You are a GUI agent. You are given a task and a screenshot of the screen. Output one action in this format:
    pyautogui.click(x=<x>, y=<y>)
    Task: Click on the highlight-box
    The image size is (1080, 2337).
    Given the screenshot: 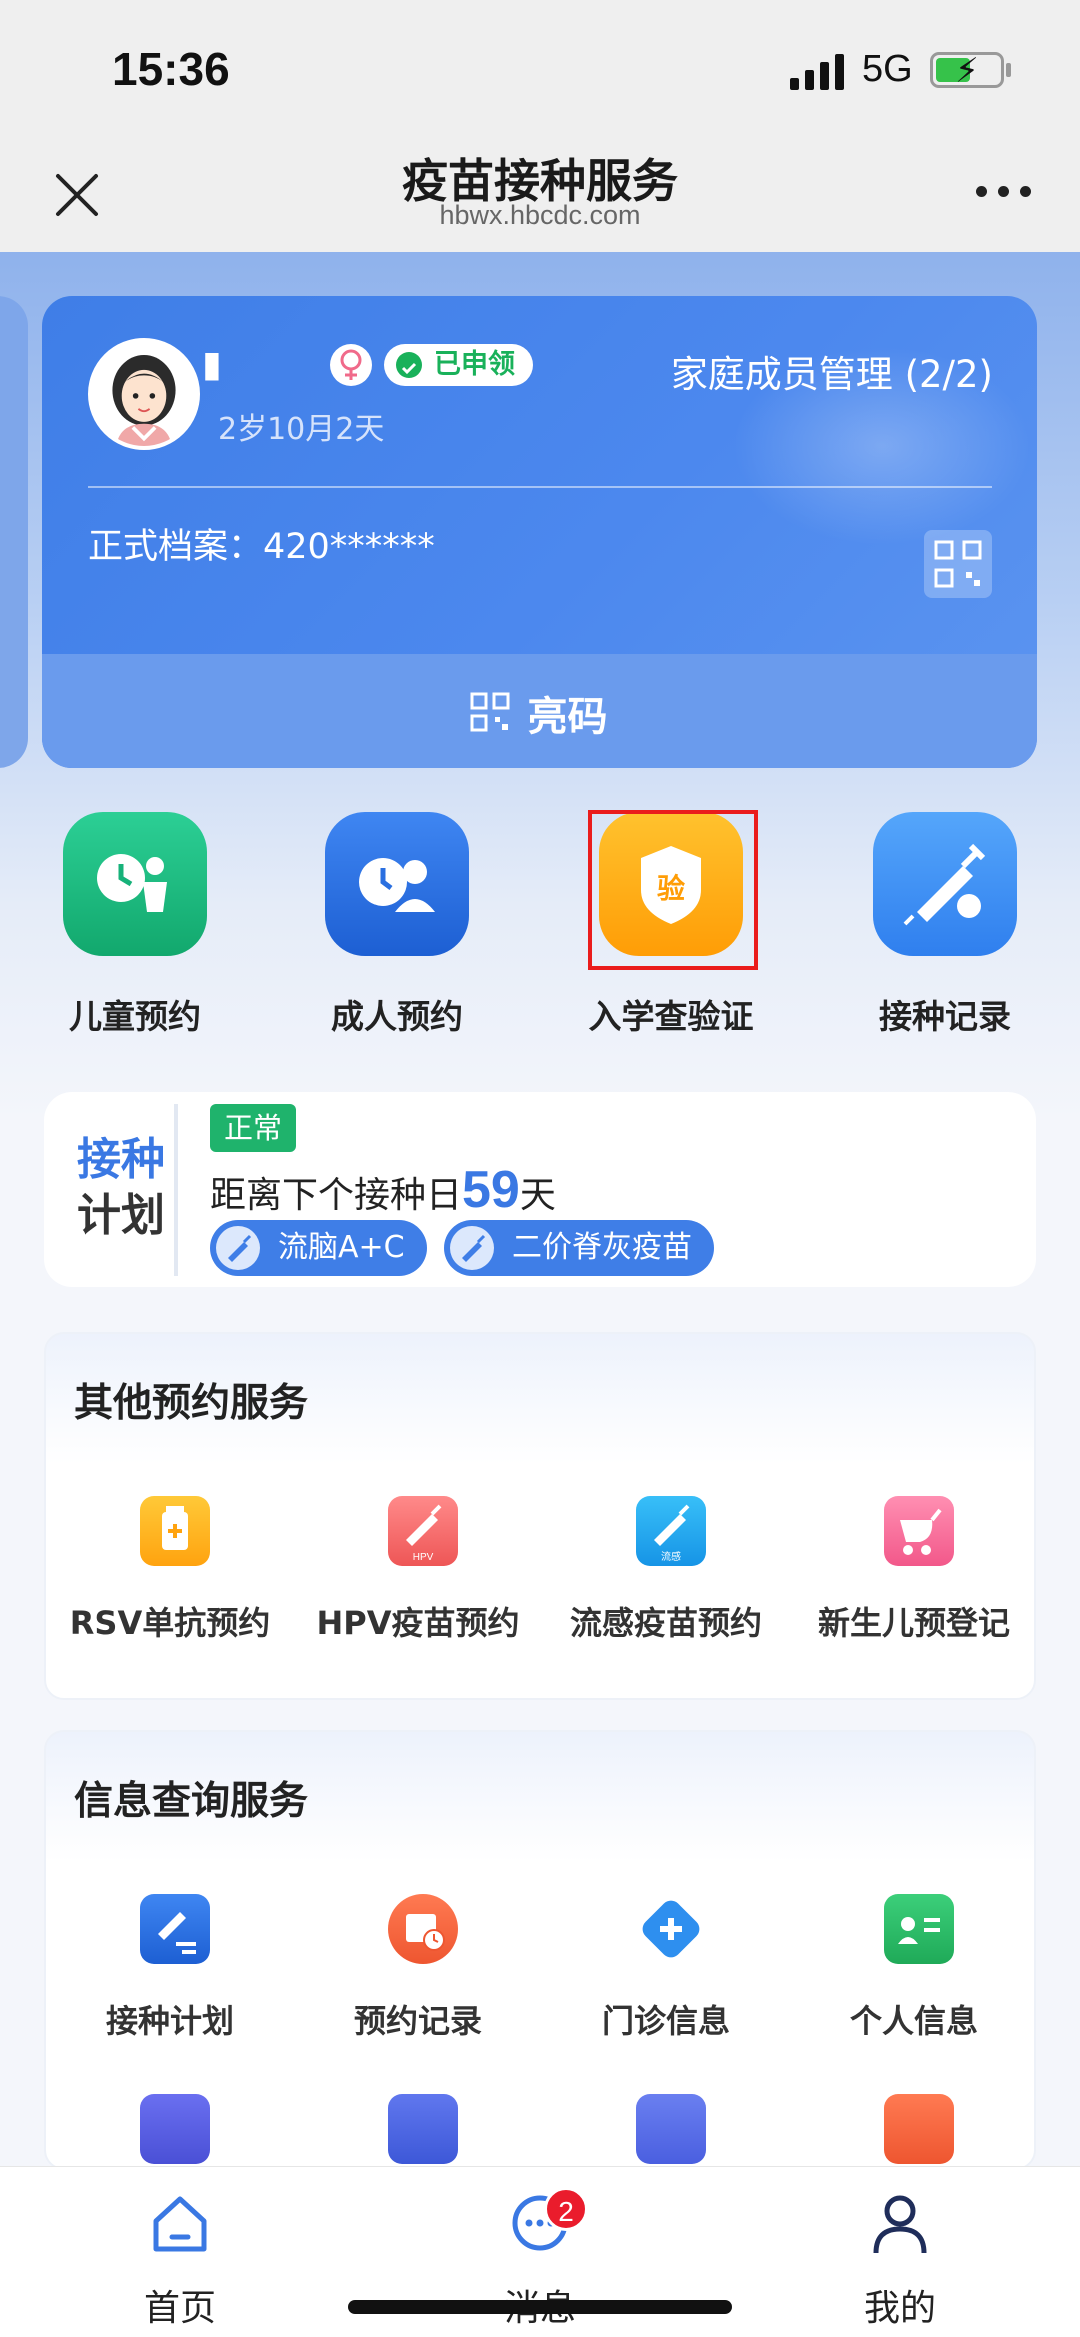 What is the action you would take?
    pyautogui.click(x=673, y=890)
    